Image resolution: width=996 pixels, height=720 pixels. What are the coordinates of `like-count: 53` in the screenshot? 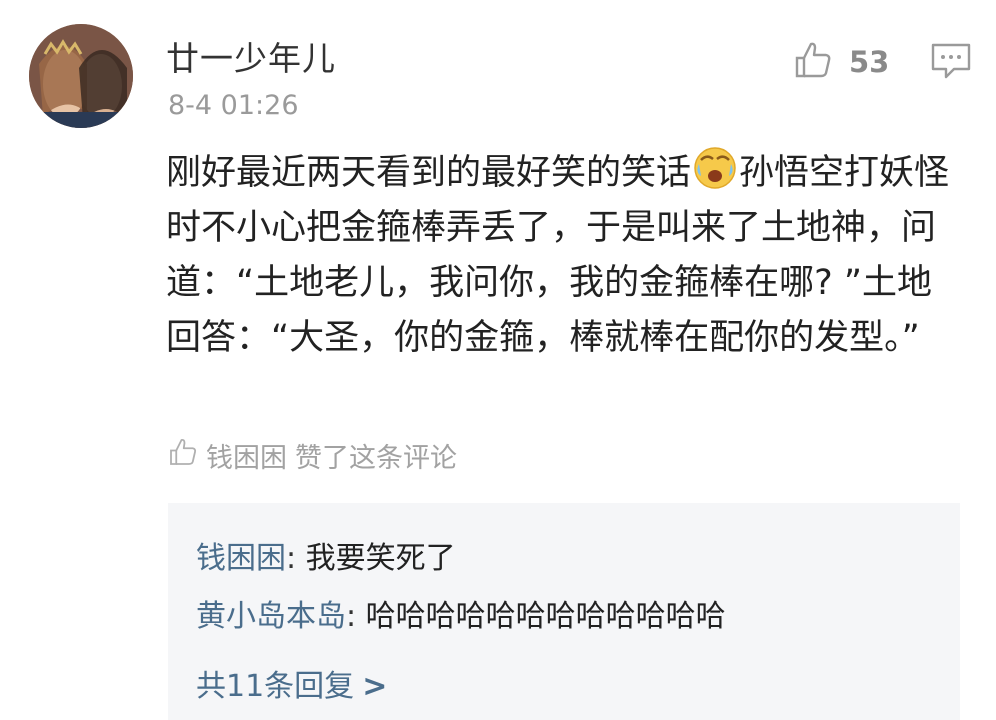 It's located at (869, 62).